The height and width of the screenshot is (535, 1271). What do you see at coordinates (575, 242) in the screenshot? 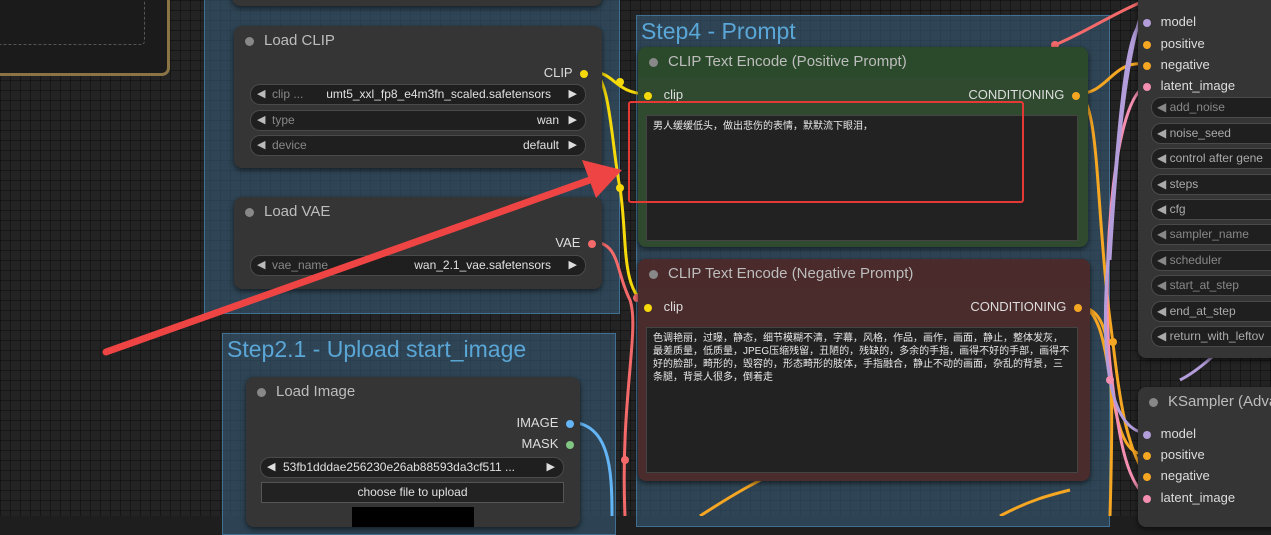
I see `vae-output: VAE` at bounding box center [575, 242].